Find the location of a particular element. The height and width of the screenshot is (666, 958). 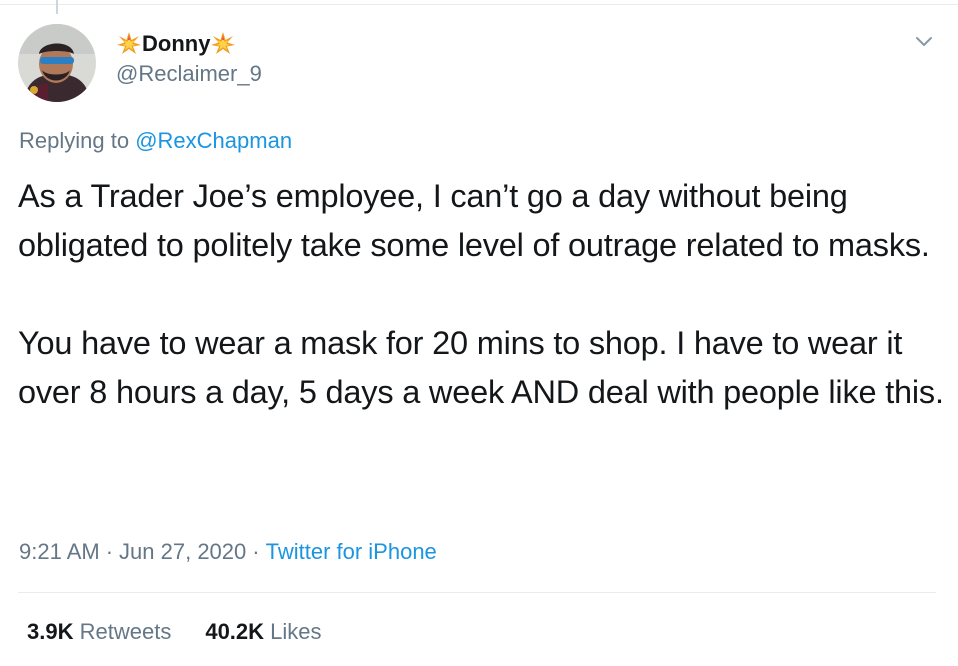

divider is located at coordinates (477, 592).